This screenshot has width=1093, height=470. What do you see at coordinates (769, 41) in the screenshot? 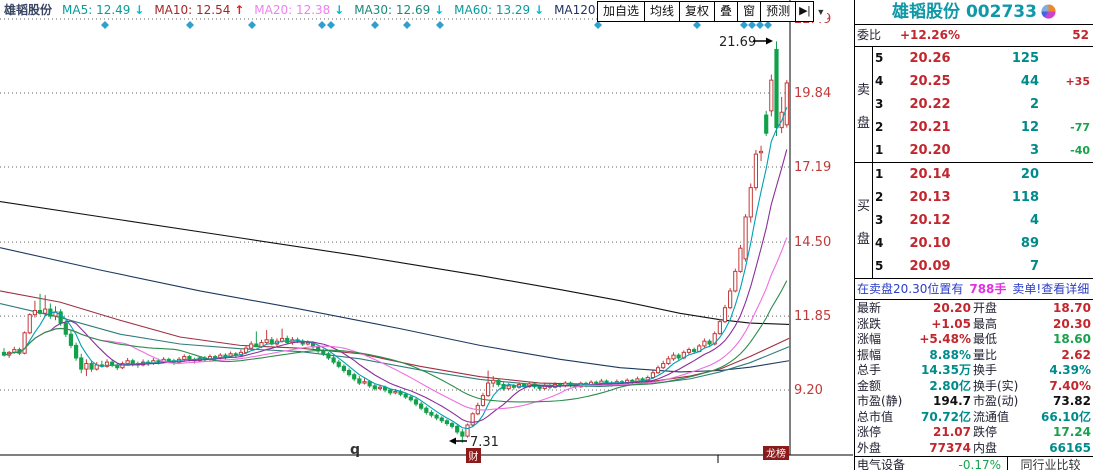
I see `right-arrow-icon` at bounding box center [769, 41].